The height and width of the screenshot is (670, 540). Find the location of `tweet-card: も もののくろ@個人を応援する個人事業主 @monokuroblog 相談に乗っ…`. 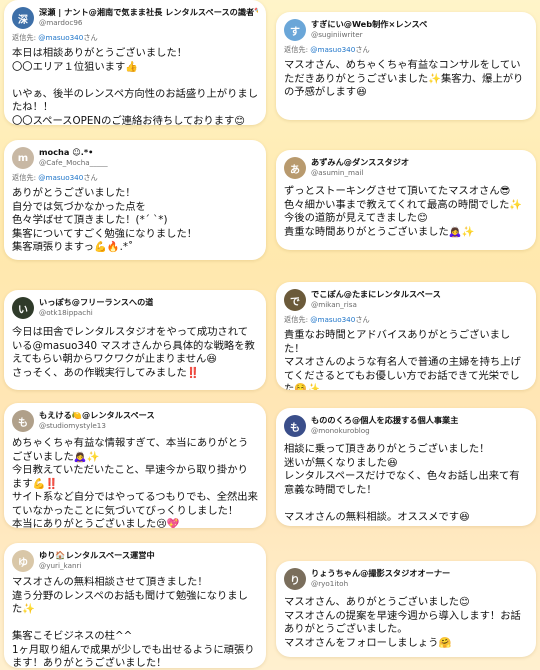

tweet-card: も もののくろ@個人を応援する個人事業主 @monokuroblog 相談に乗っ… is located at coordinates (406, 467).